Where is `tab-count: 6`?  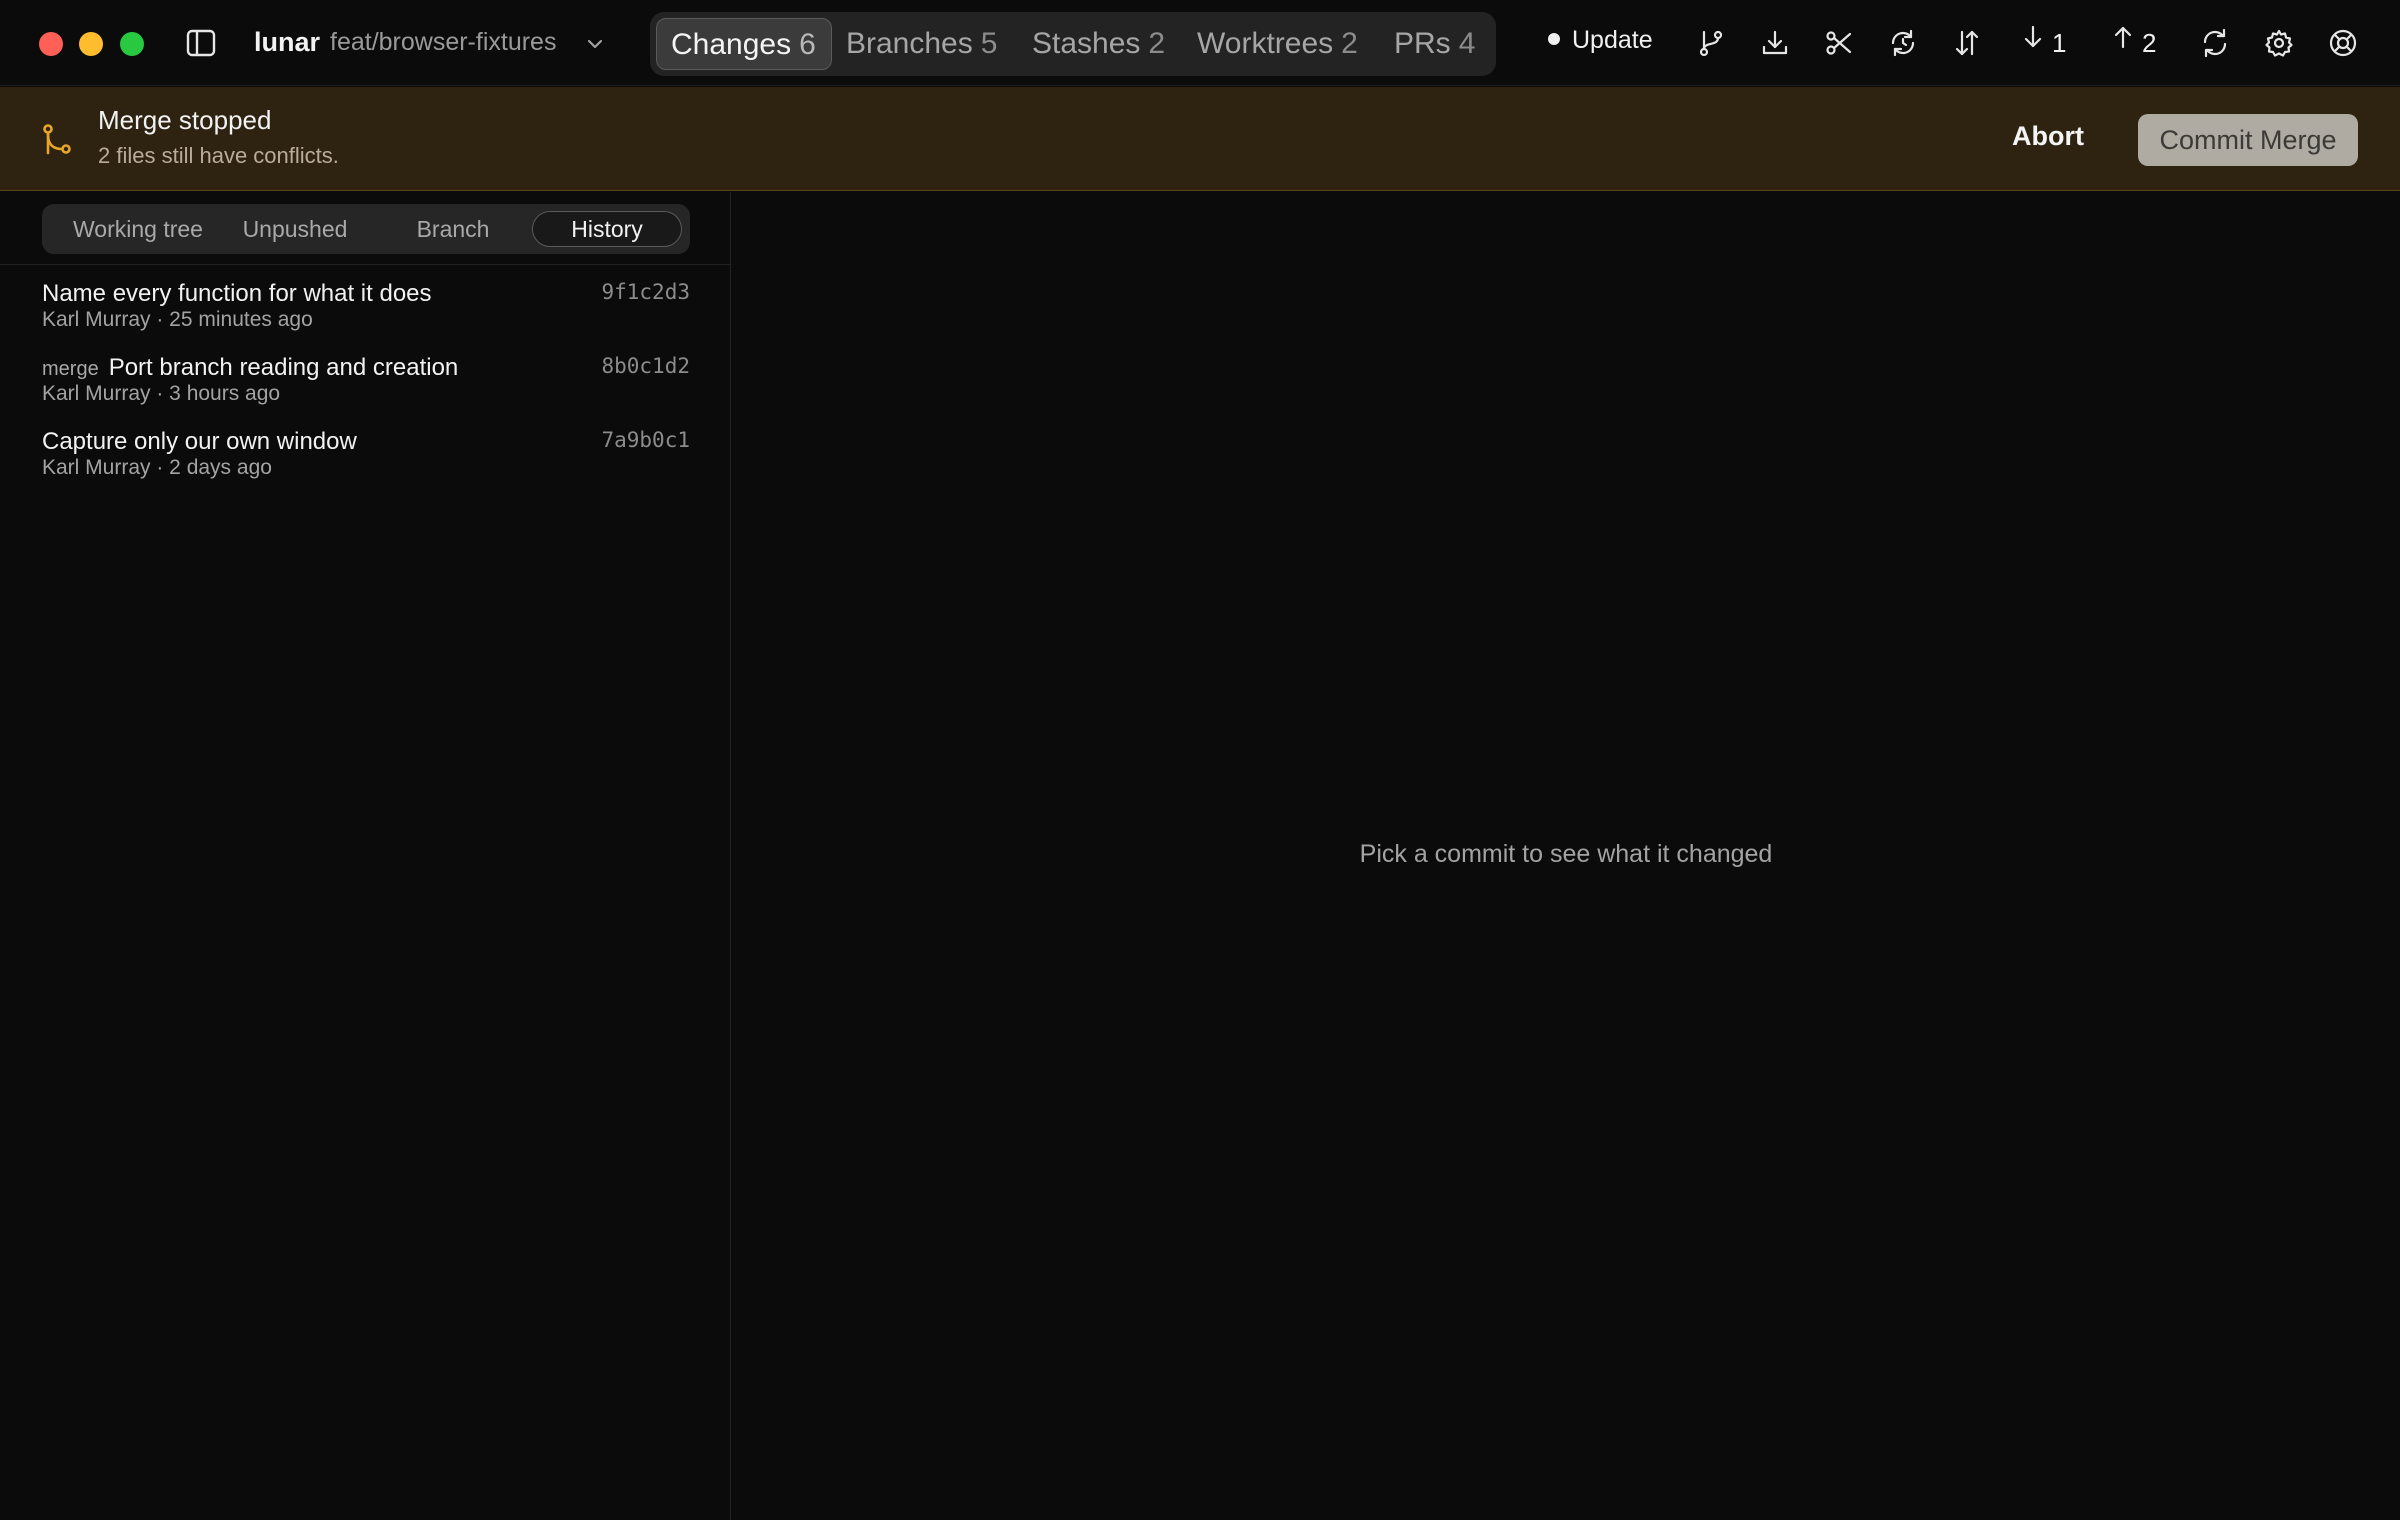
tab-count: 6 is located at coordinates (807, 44).